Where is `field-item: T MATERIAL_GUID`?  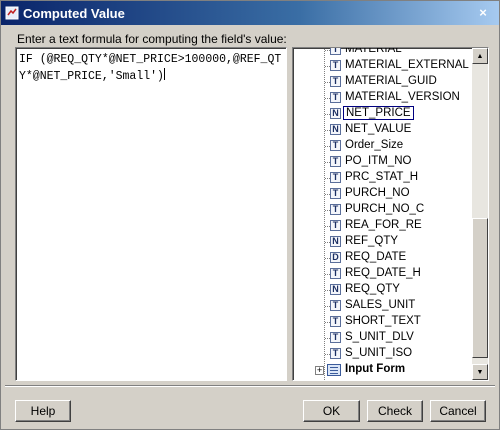
field-item: T MATERIAL_GUID is located at coordinates (383, 82).